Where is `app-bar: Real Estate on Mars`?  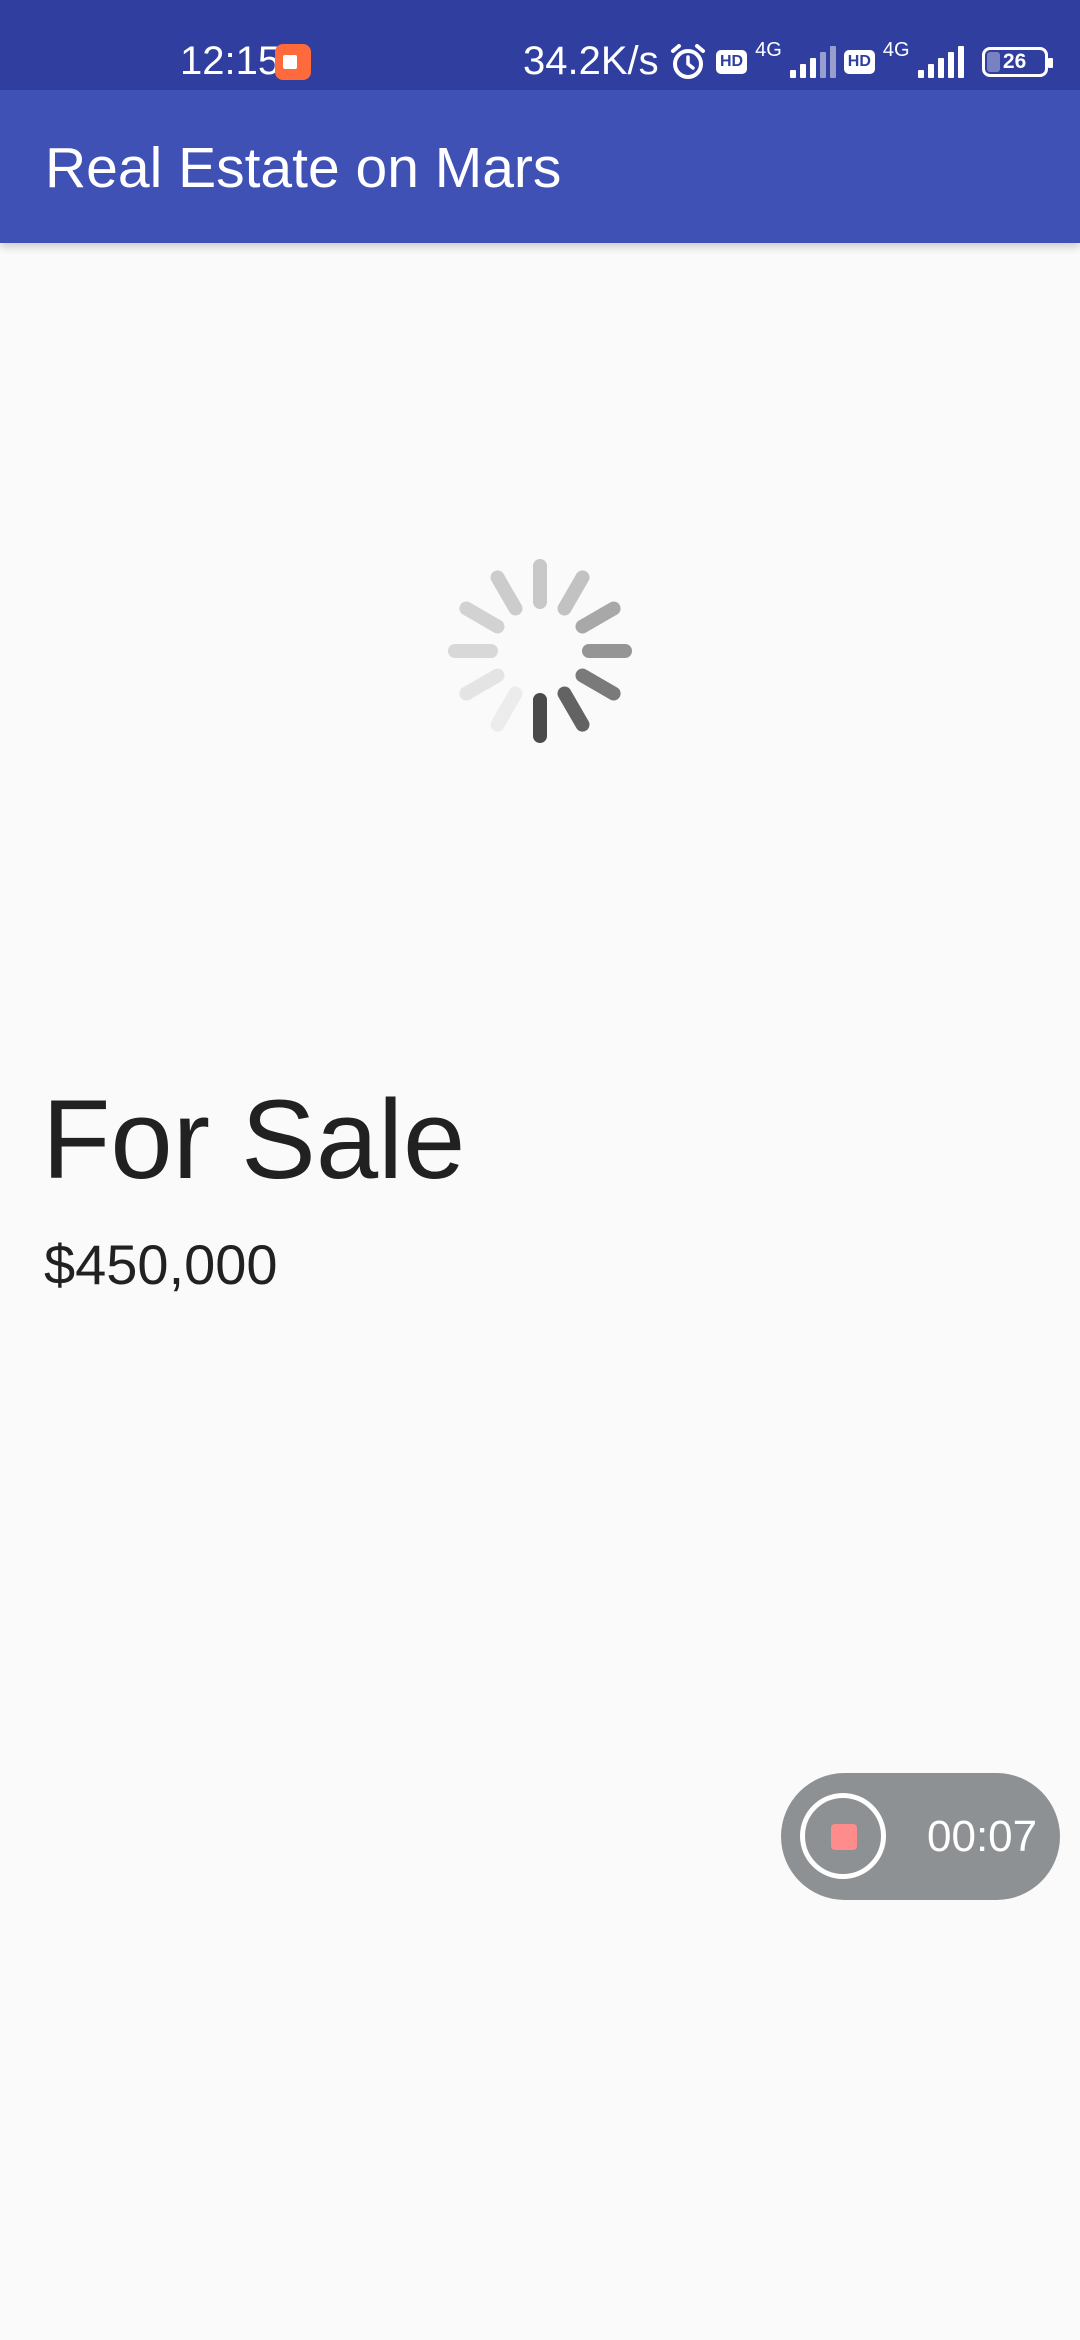
app-bar: Real Estate on Mars is located at coordinates (540, 166).